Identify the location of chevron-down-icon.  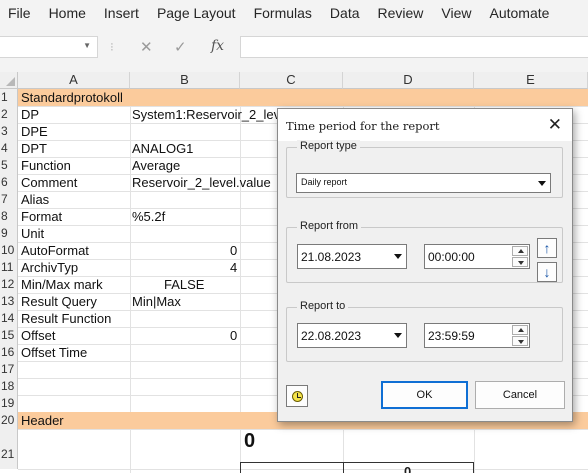
(542, 183).